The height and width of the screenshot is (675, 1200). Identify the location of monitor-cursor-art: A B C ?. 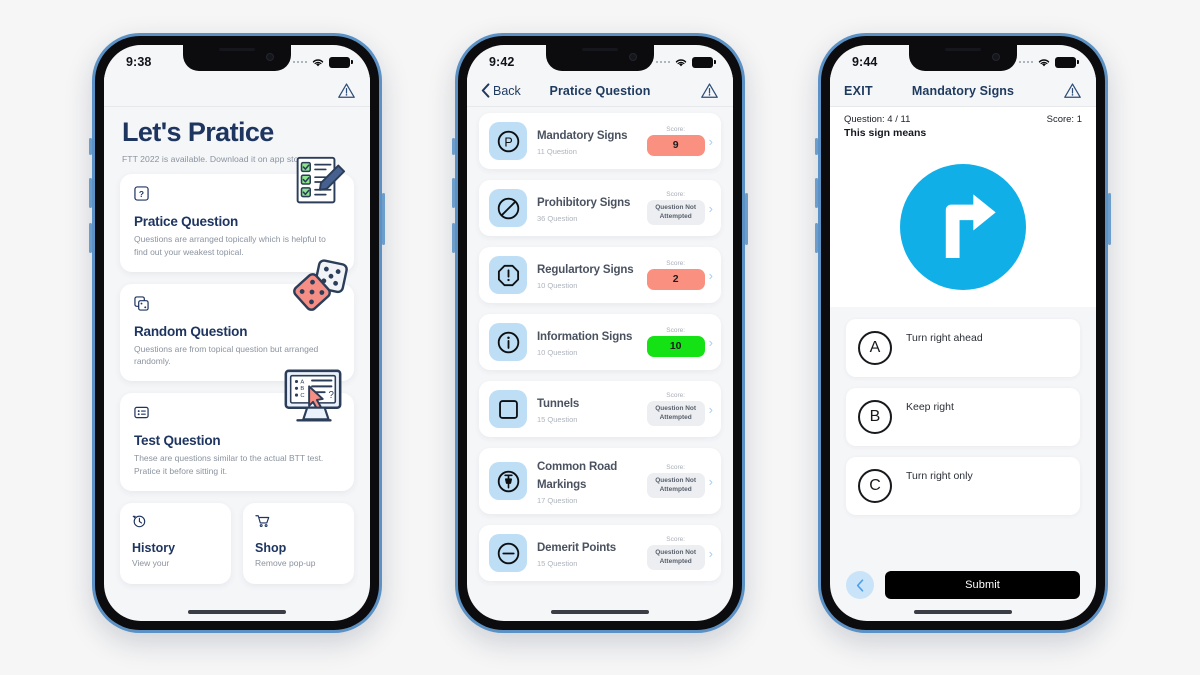
(313, 396).